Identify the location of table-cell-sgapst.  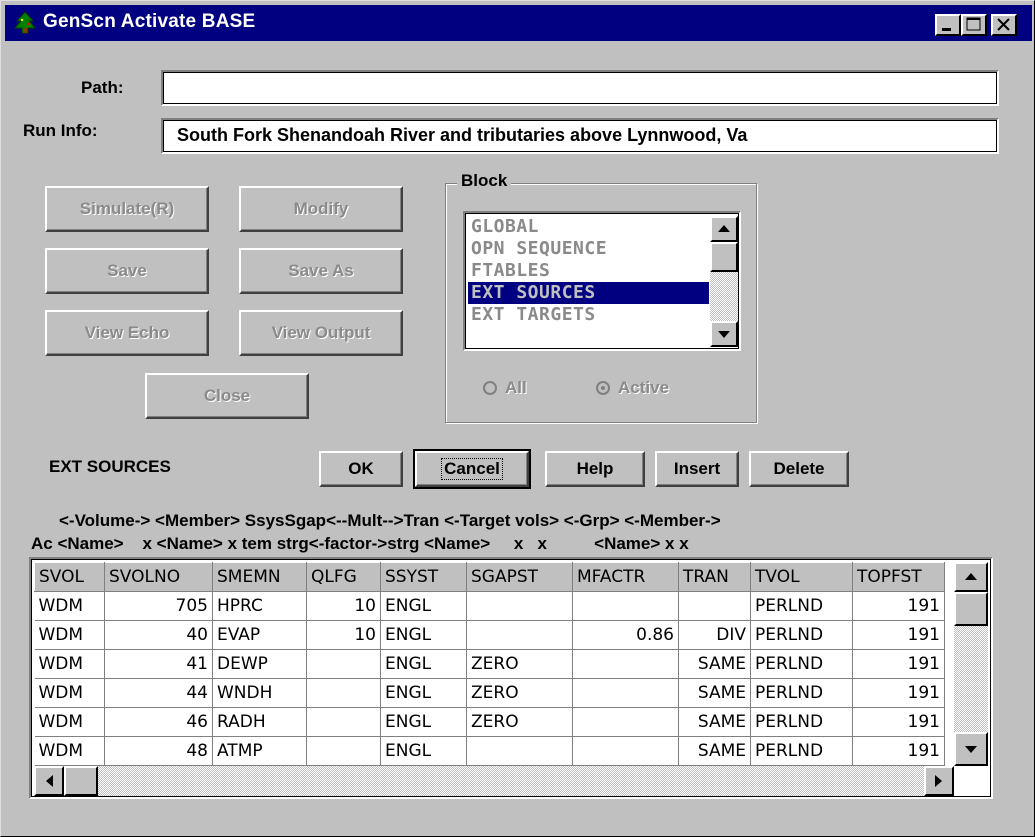
(519, 606).